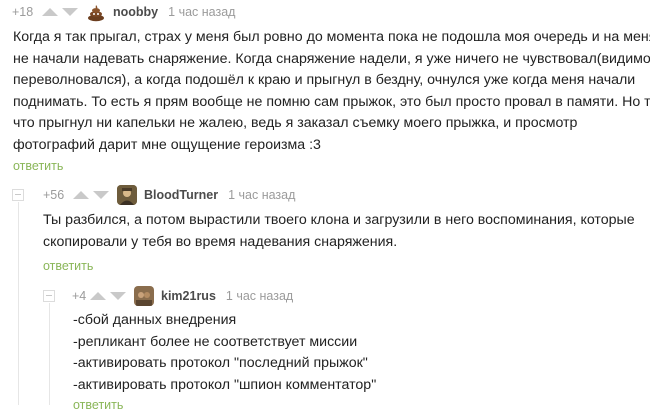 The image size is (650, 412). What do you see at coordinates (23, 12) in the screenshot?
I see `comment-rating: +18` at bounding box center [23, 12].